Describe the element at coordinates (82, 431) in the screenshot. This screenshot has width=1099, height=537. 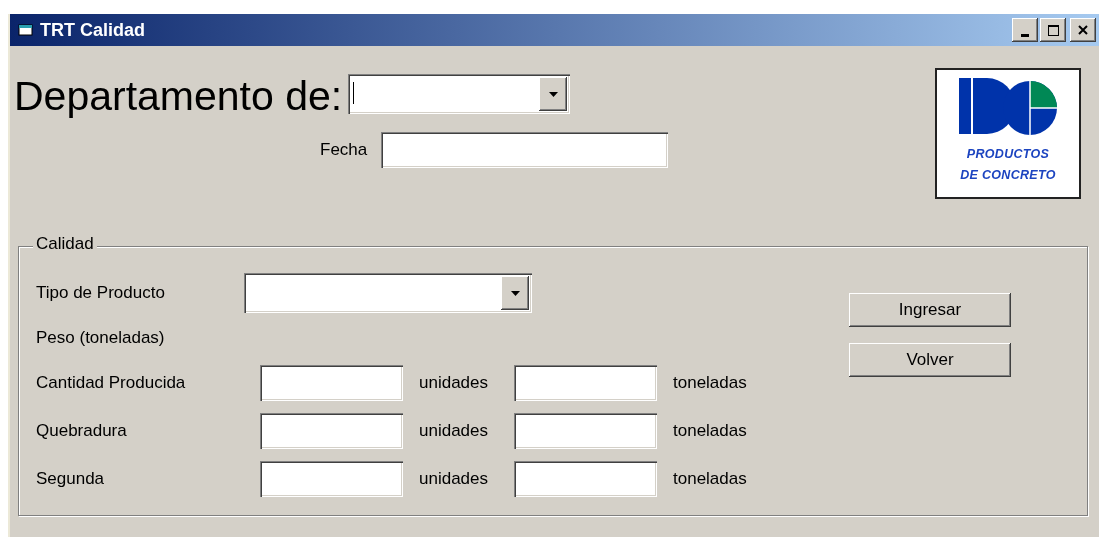
I see `row-label: Quebradura` at that location.